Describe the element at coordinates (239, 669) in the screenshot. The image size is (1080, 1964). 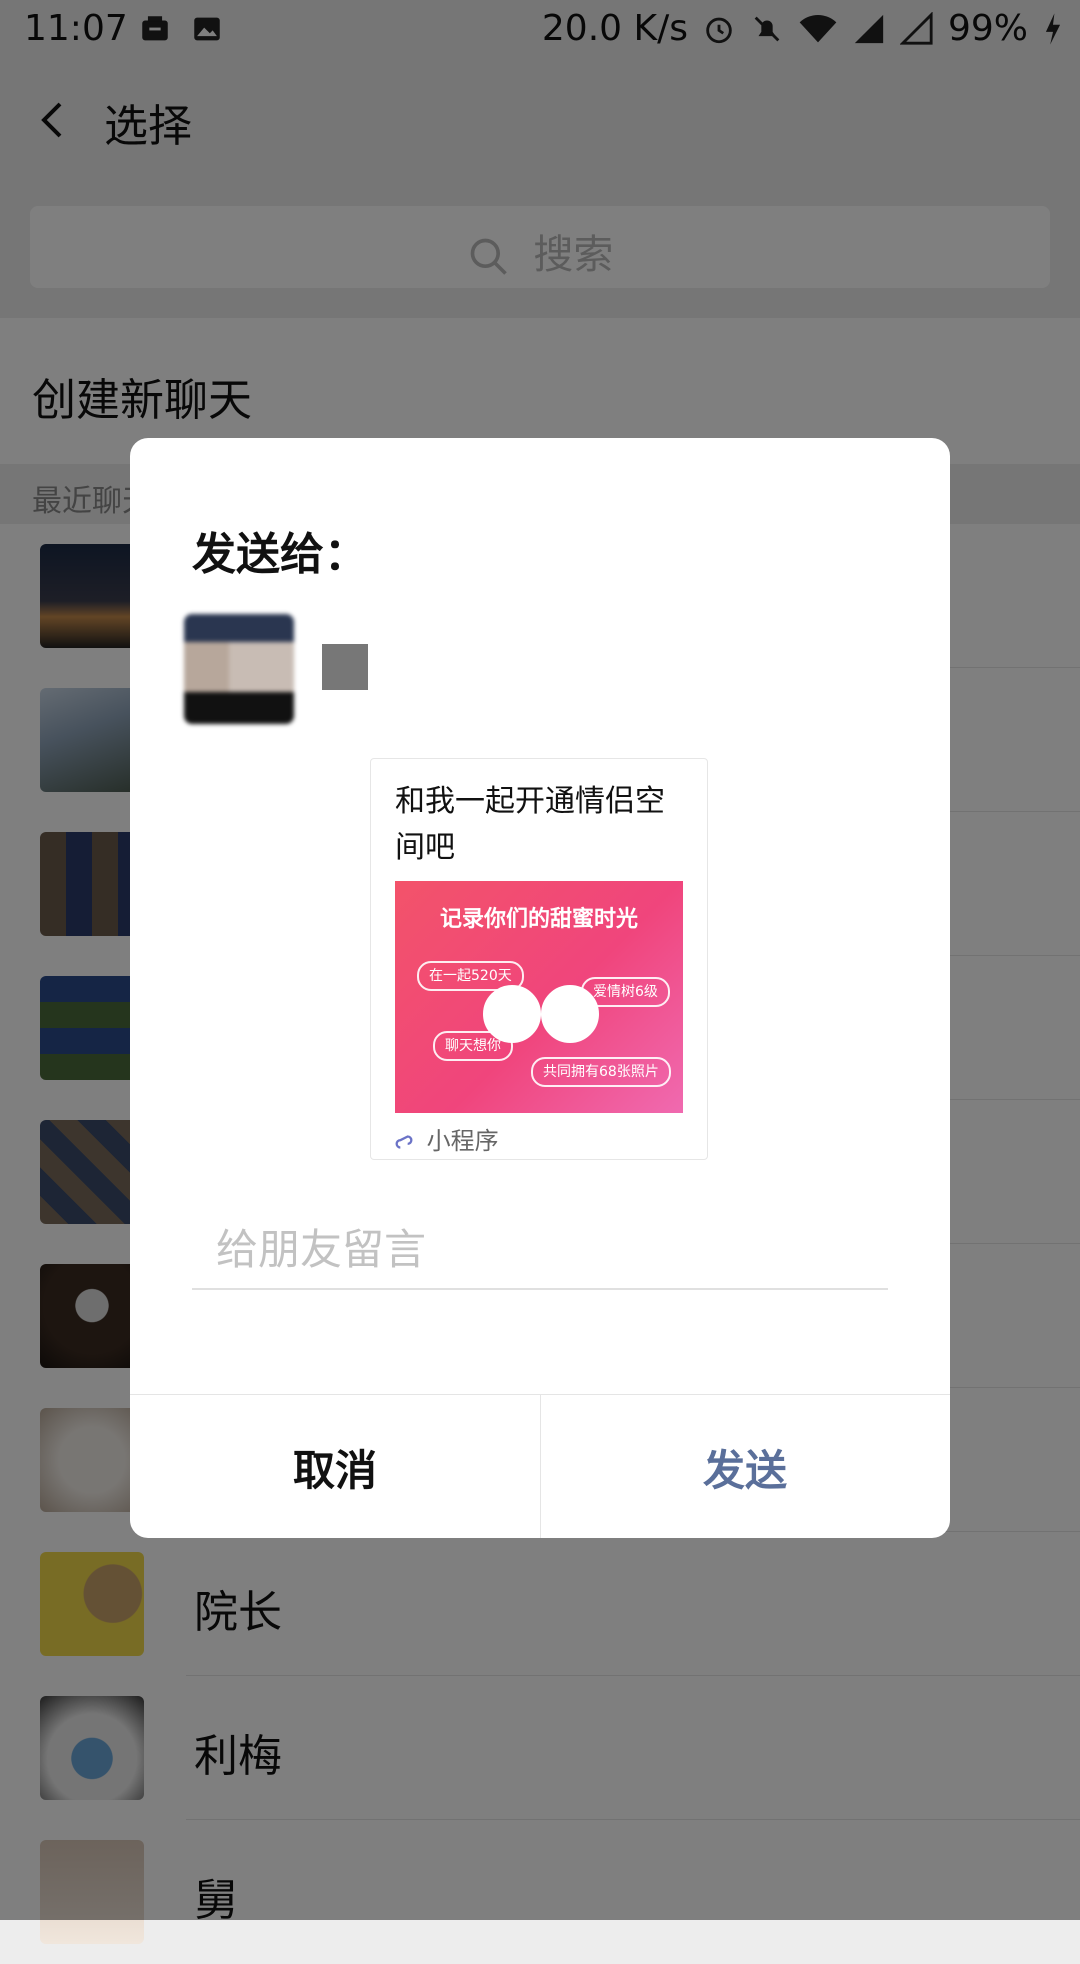
I see `recipient-avatar` at that location.